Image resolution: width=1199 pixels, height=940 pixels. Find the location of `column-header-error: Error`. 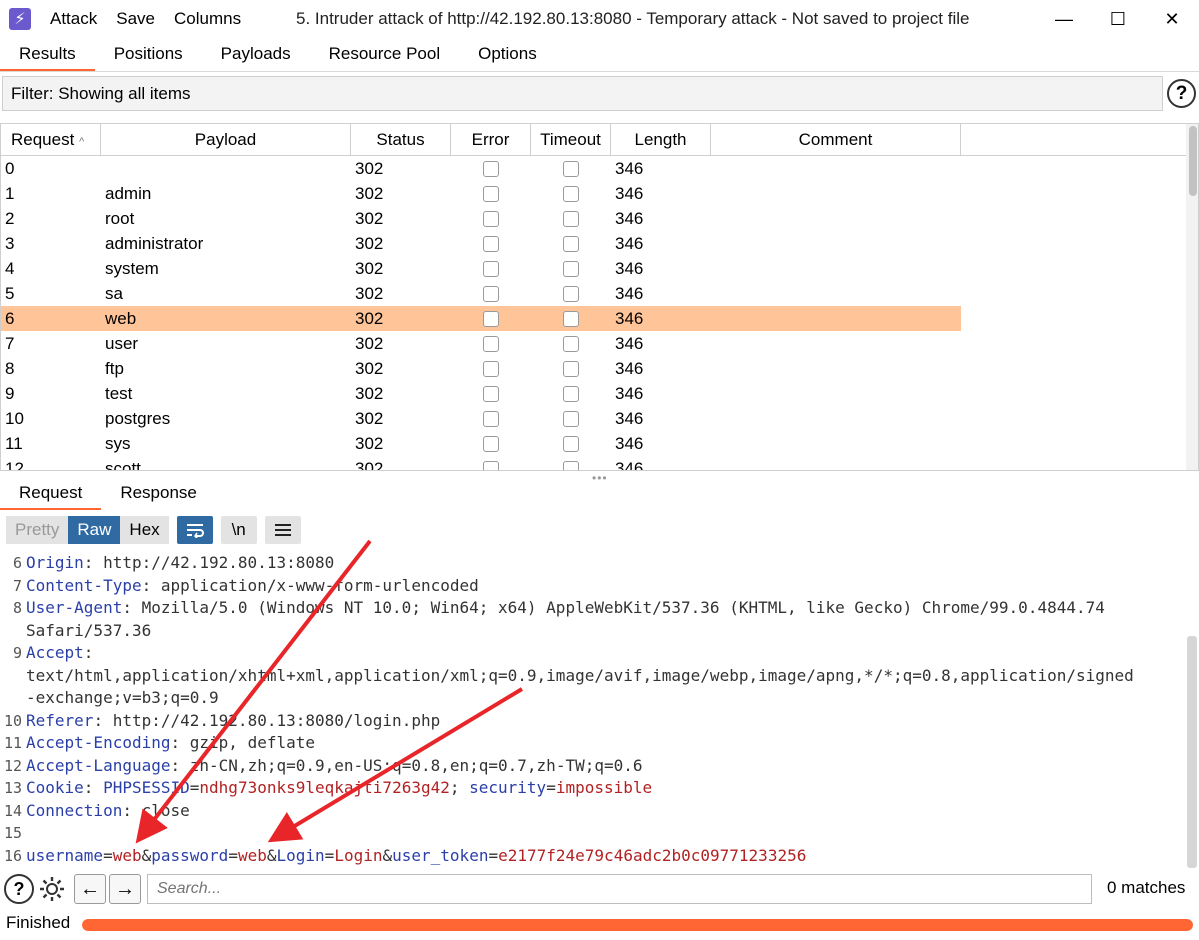

column-header-error: Error is located at coordinates (491, 139).